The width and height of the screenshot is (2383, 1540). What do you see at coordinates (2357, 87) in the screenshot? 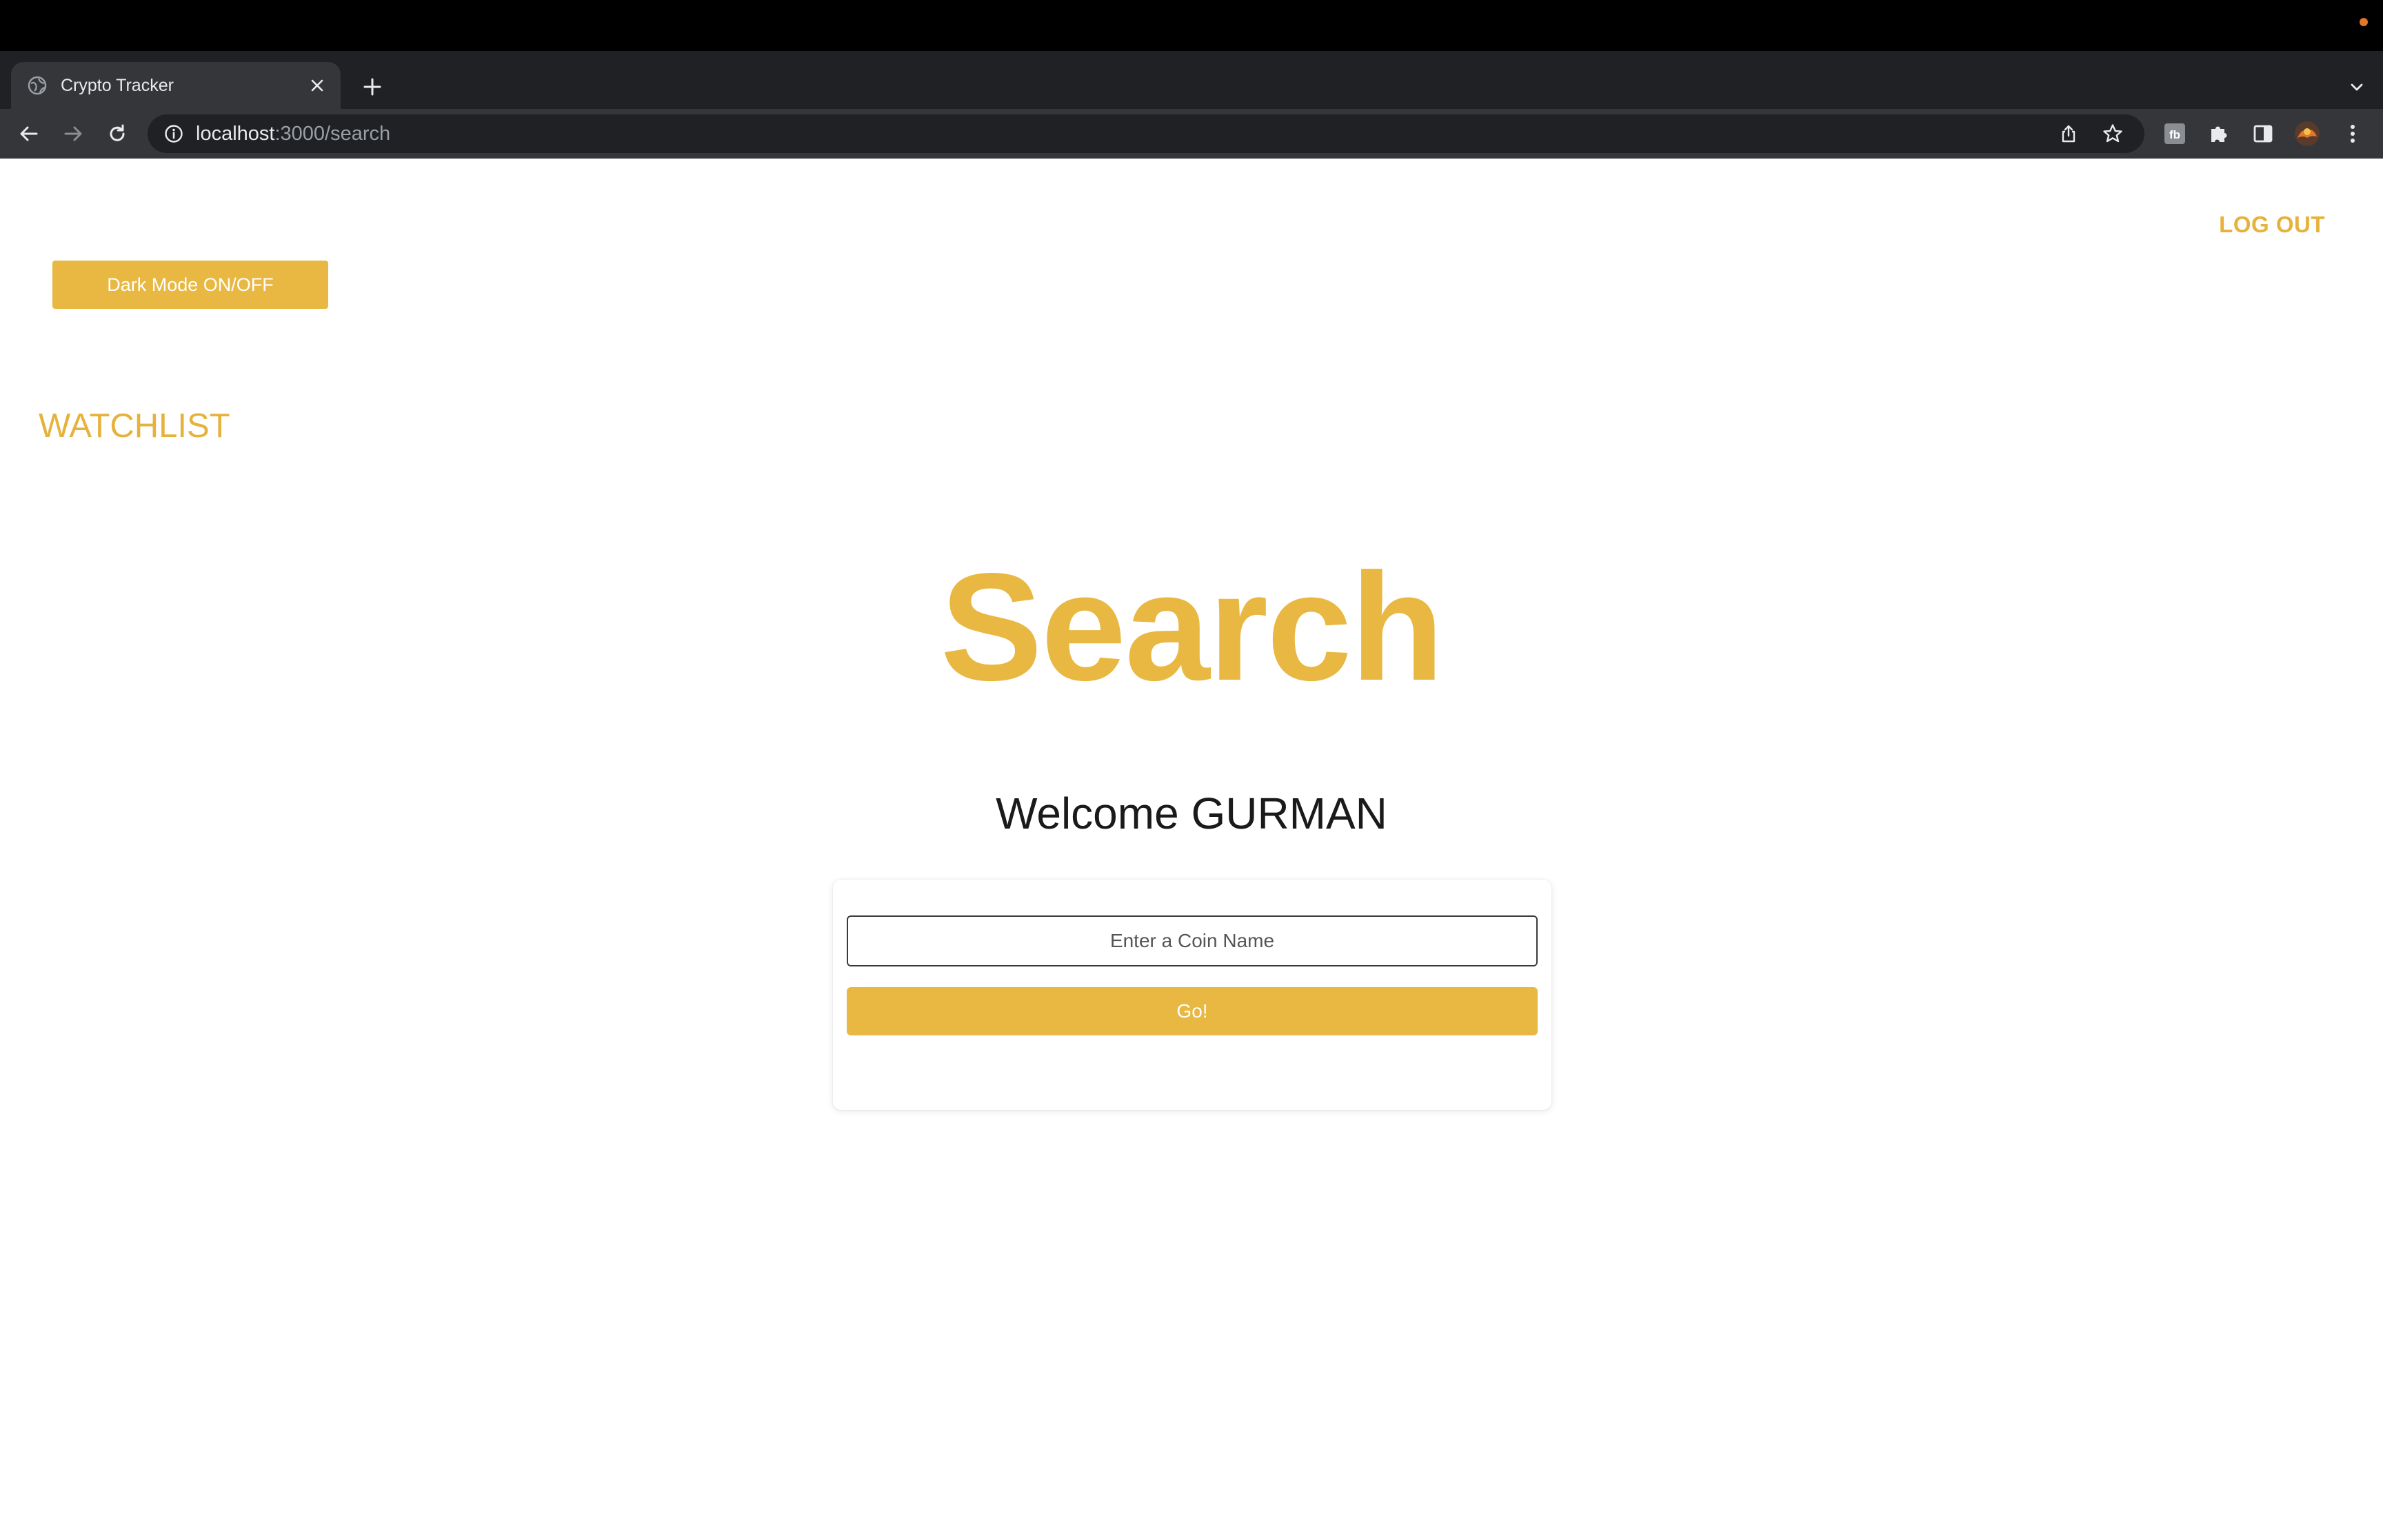
I see `chevron-down-icon` at bounding box center [2357, 87].